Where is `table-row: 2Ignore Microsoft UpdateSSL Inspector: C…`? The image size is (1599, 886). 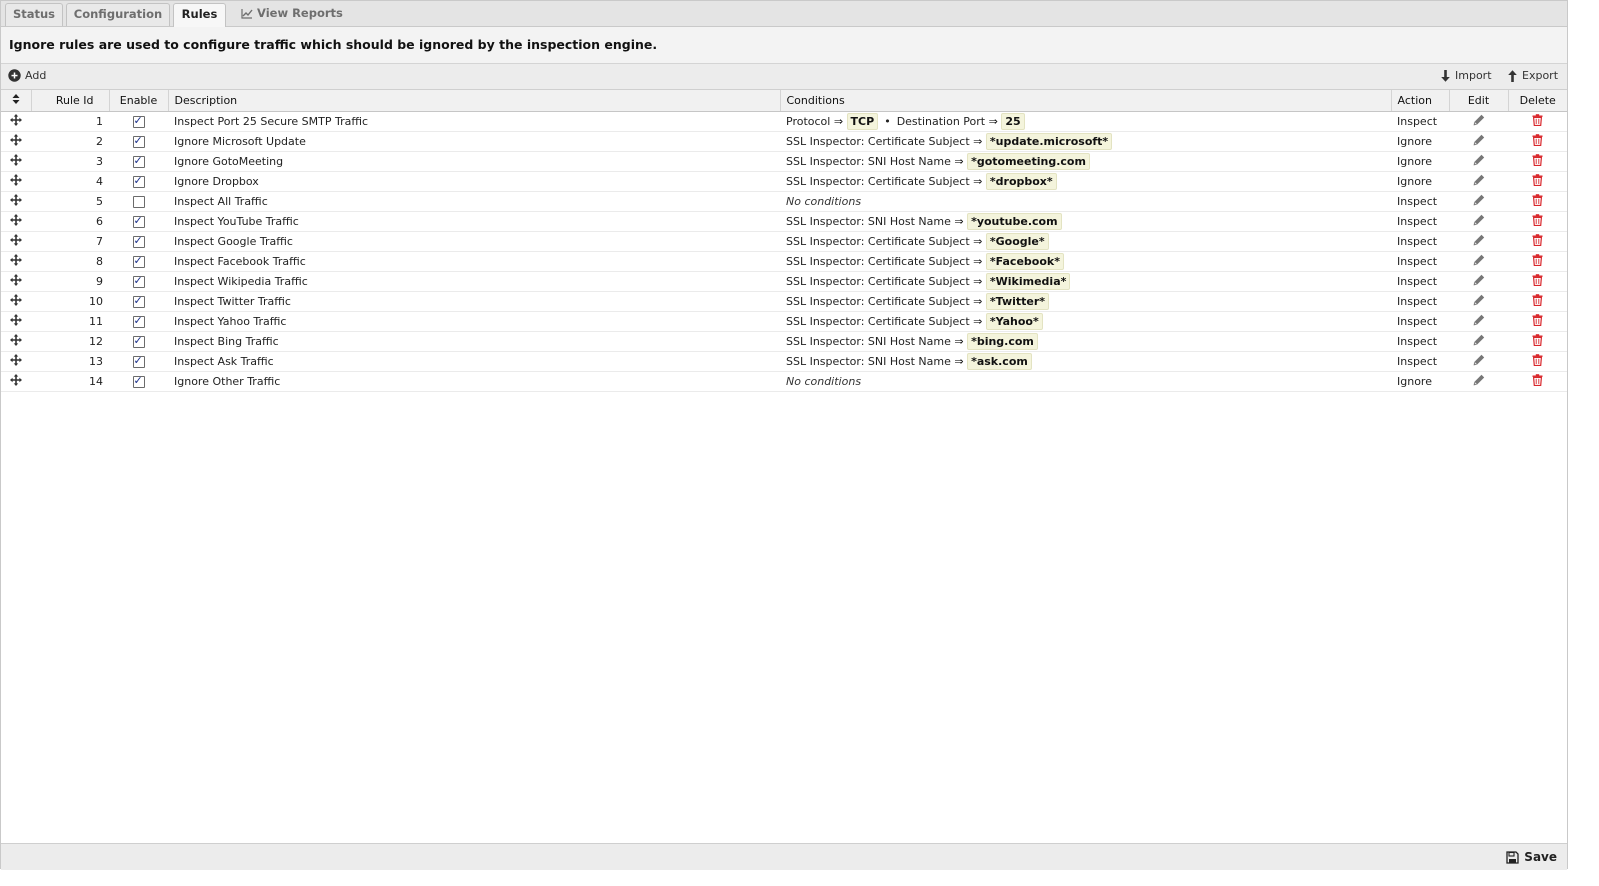
table-row: 2Ignore Microsoft UpdateSSL Inspector: C… is located at coordinates (784, 141).